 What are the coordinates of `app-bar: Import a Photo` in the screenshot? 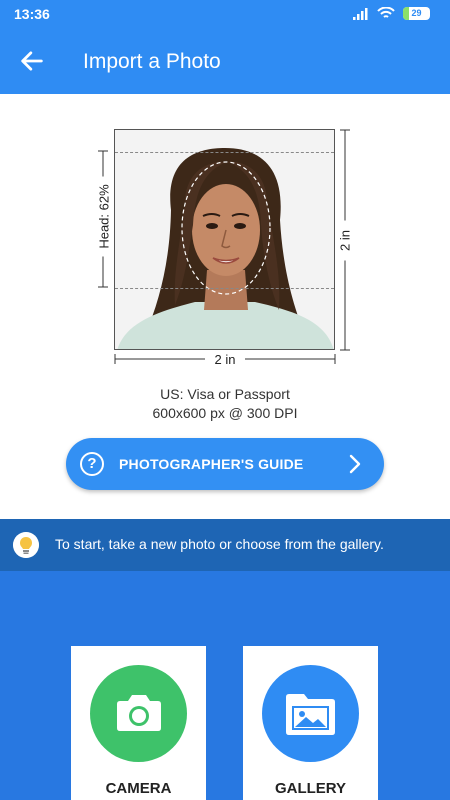 It's located at (225, 61).